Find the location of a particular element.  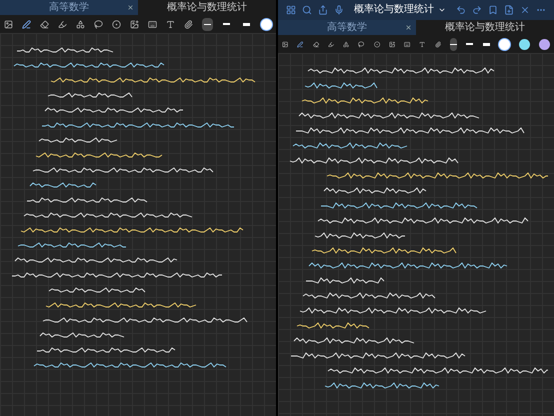

shapes-icon is located at coordinates (80, 24).